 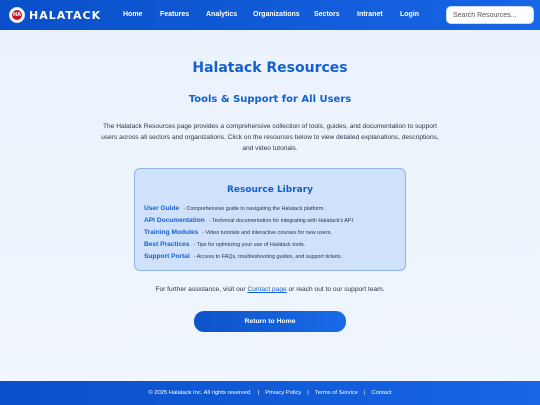 I want to click on logo-mark: HA, so click(x=17, y=15).